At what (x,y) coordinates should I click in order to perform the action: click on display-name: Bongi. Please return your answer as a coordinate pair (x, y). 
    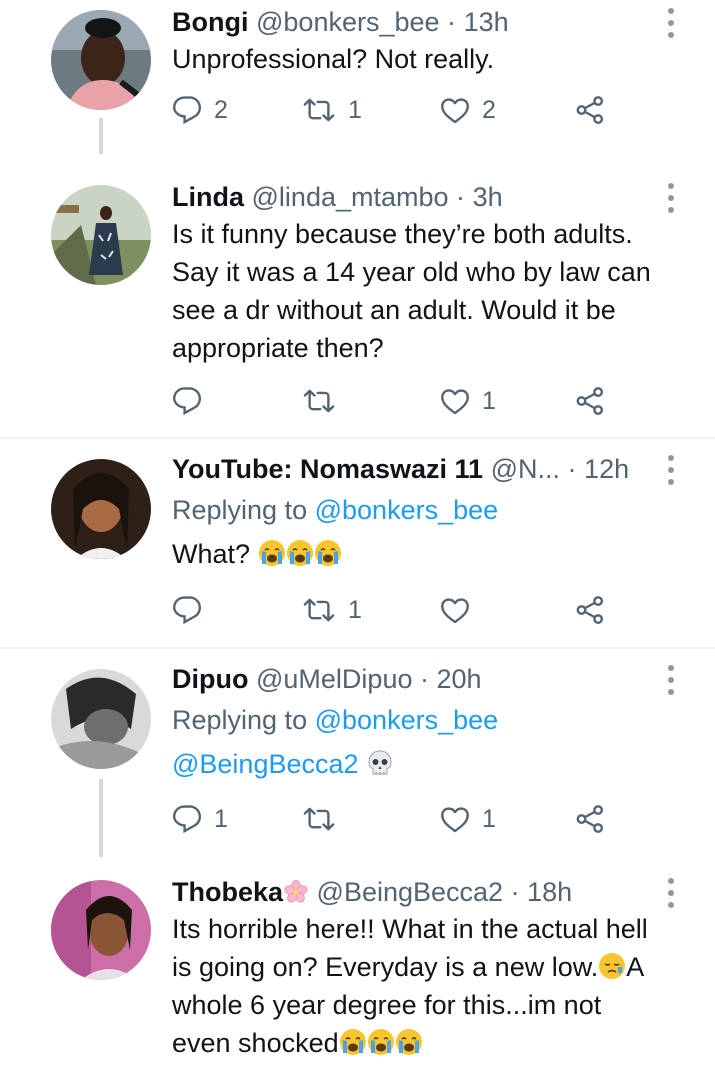
    Looking at the image, I should click on (210, 22).